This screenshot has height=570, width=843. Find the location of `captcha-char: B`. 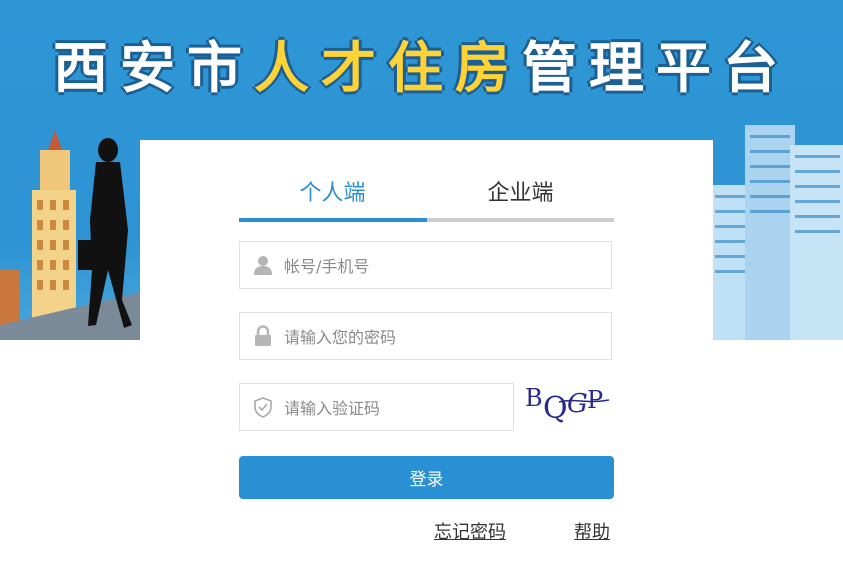

captcha-char: B is located at coordinates (534, 398).